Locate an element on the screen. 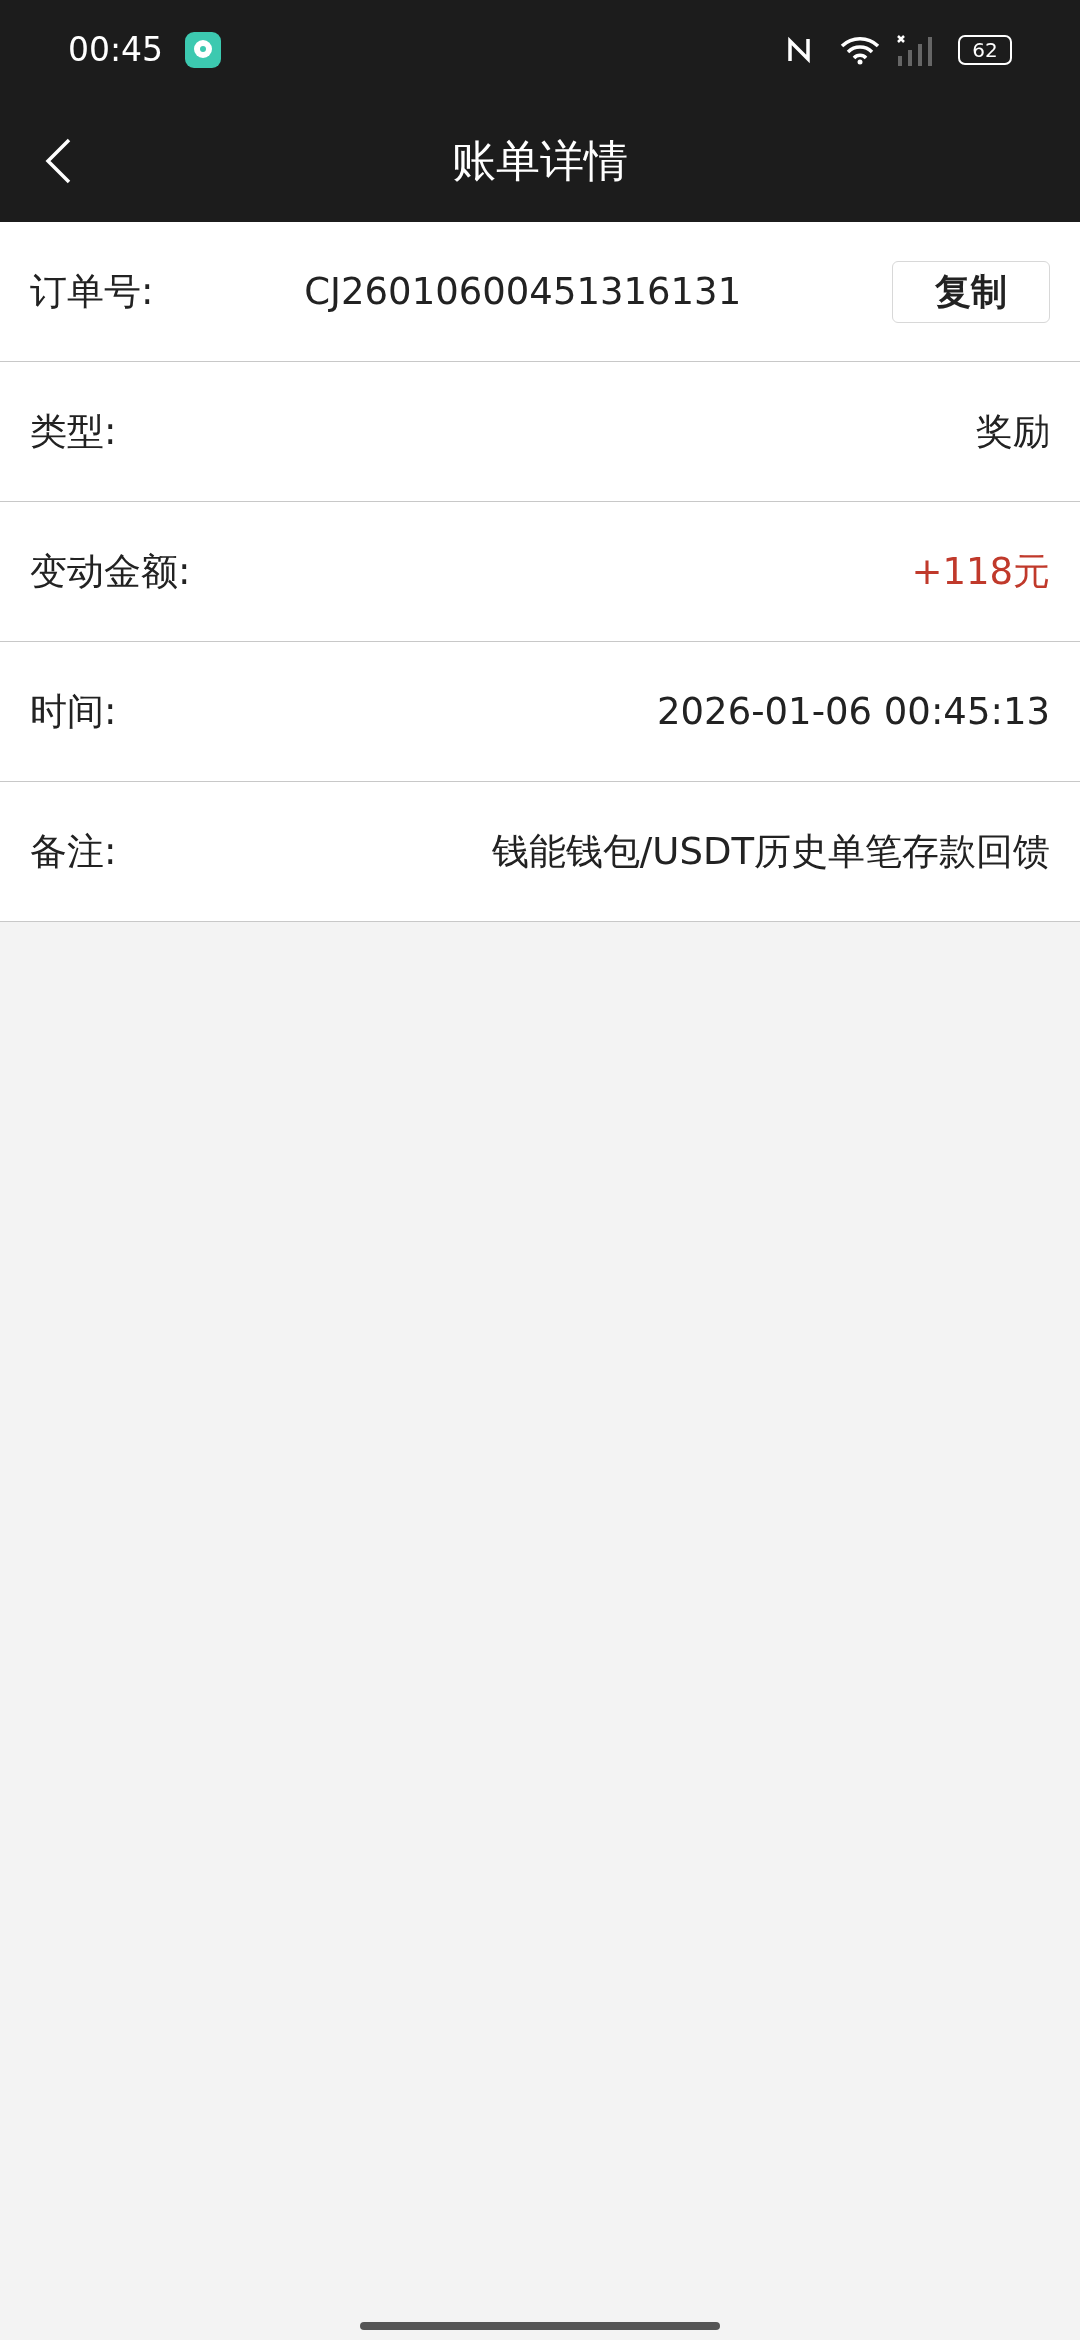 This screenshot has width=1080, height=2340. battery-indicator: 62 is located at coordinates (985, 50).